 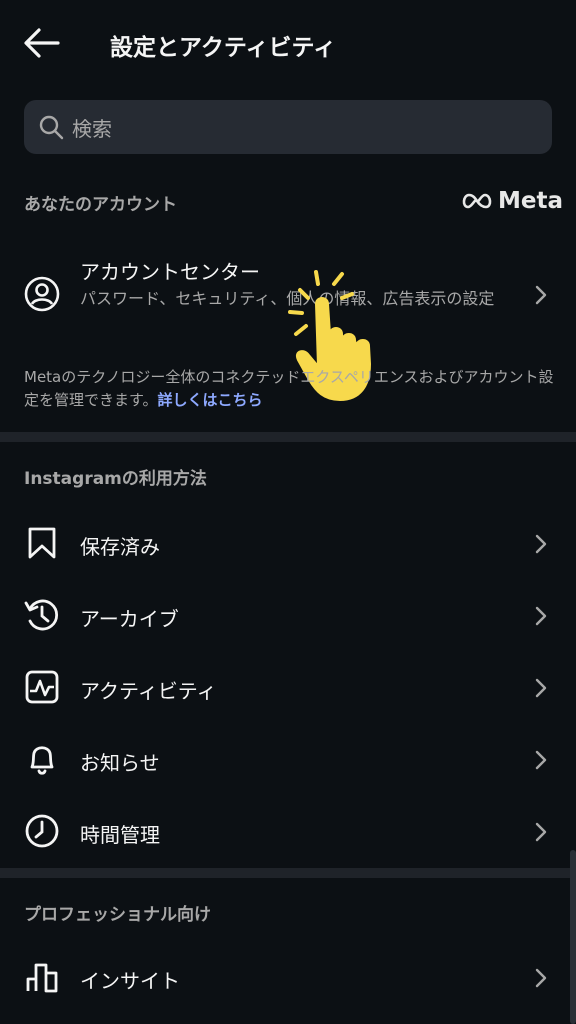 I want to click on search-input: 検索, so click(x=288, y=127).